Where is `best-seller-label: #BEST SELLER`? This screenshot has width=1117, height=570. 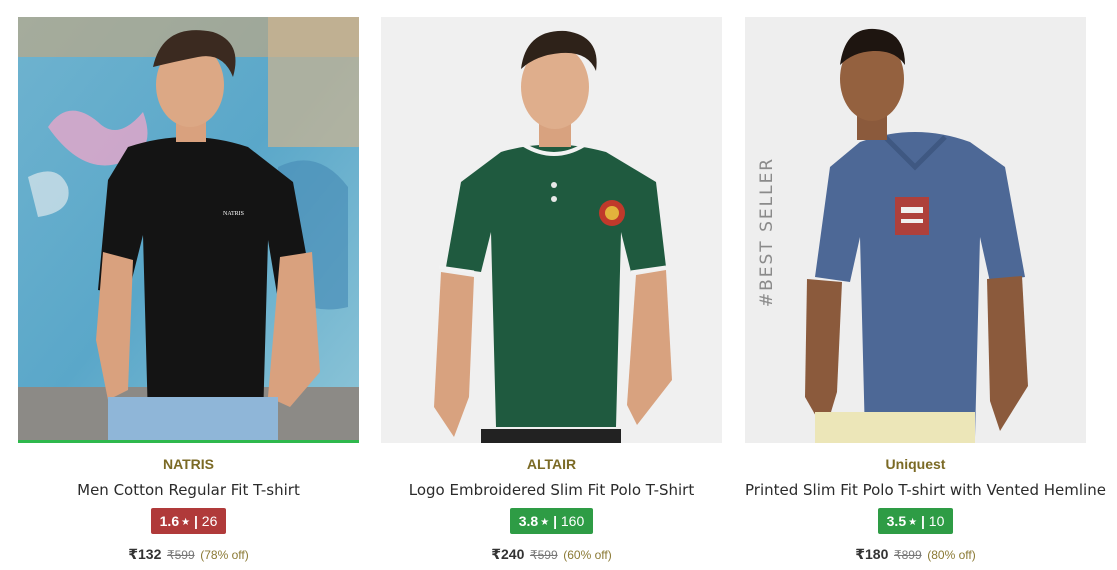 best-seller-label: #BEST SELLER is located at coordinates (767, 232).